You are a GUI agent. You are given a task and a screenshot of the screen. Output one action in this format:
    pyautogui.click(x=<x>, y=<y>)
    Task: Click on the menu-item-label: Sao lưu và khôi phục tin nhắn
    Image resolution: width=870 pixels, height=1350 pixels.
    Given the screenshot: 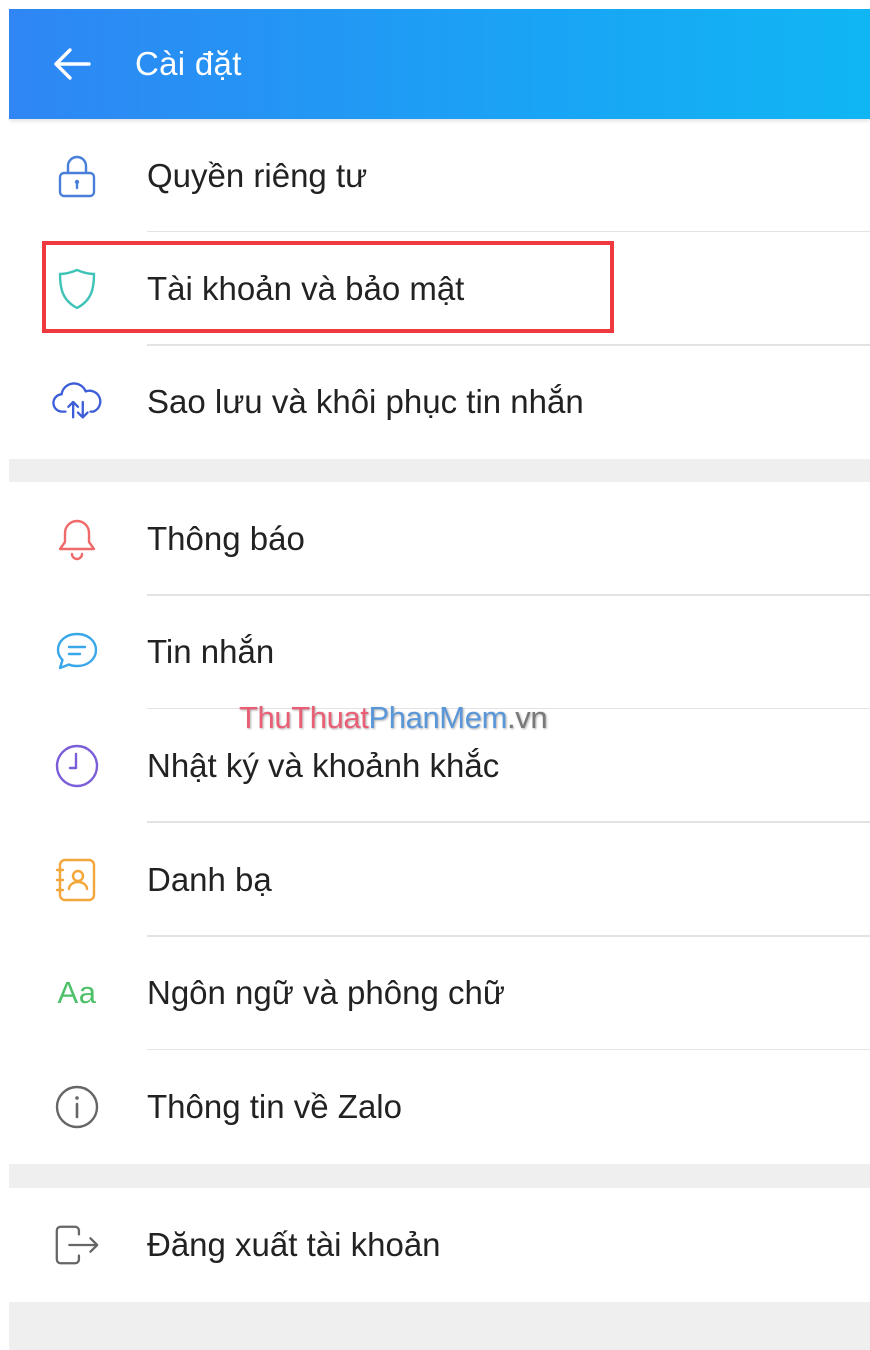 What is the action you would take?
    pyautogui.click(x=365, y=402)
    